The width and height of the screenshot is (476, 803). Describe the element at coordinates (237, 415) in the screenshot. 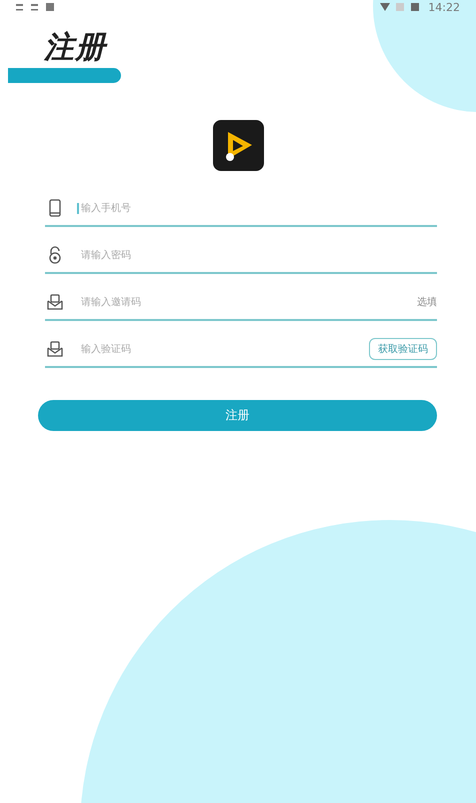

I see `register-button: 注册` at that location.